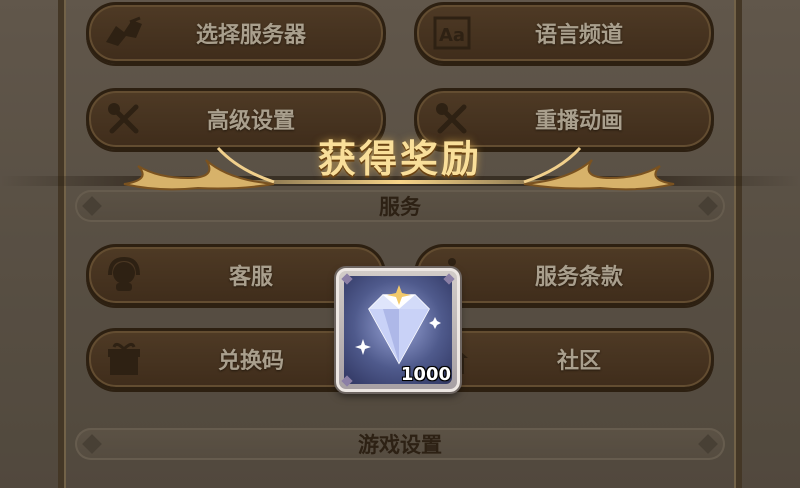 The height and width of the screenshot is (488, 800). What do you see at coordinates (399, 158) in the screenshot?
I see `reward-title: 获得奖励` at bounding box center [399, 158].